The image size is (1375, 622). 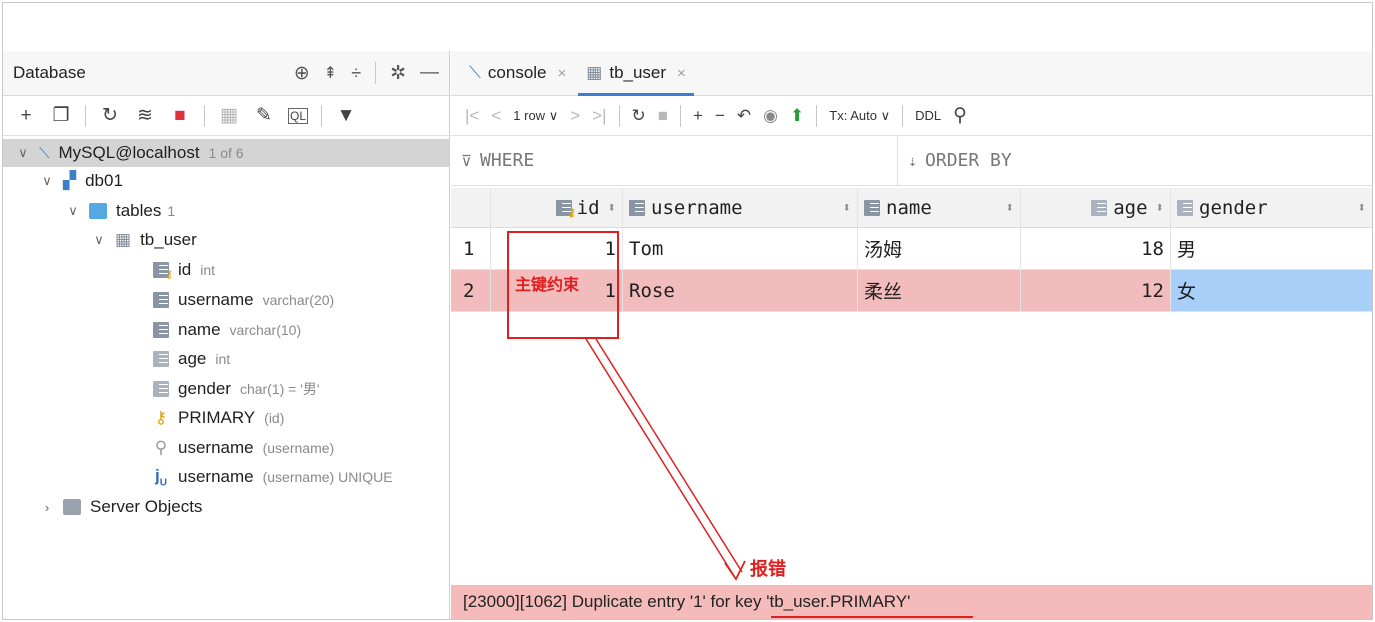 I want to click on copy-icon: ❐, so click(x=61, y=116).